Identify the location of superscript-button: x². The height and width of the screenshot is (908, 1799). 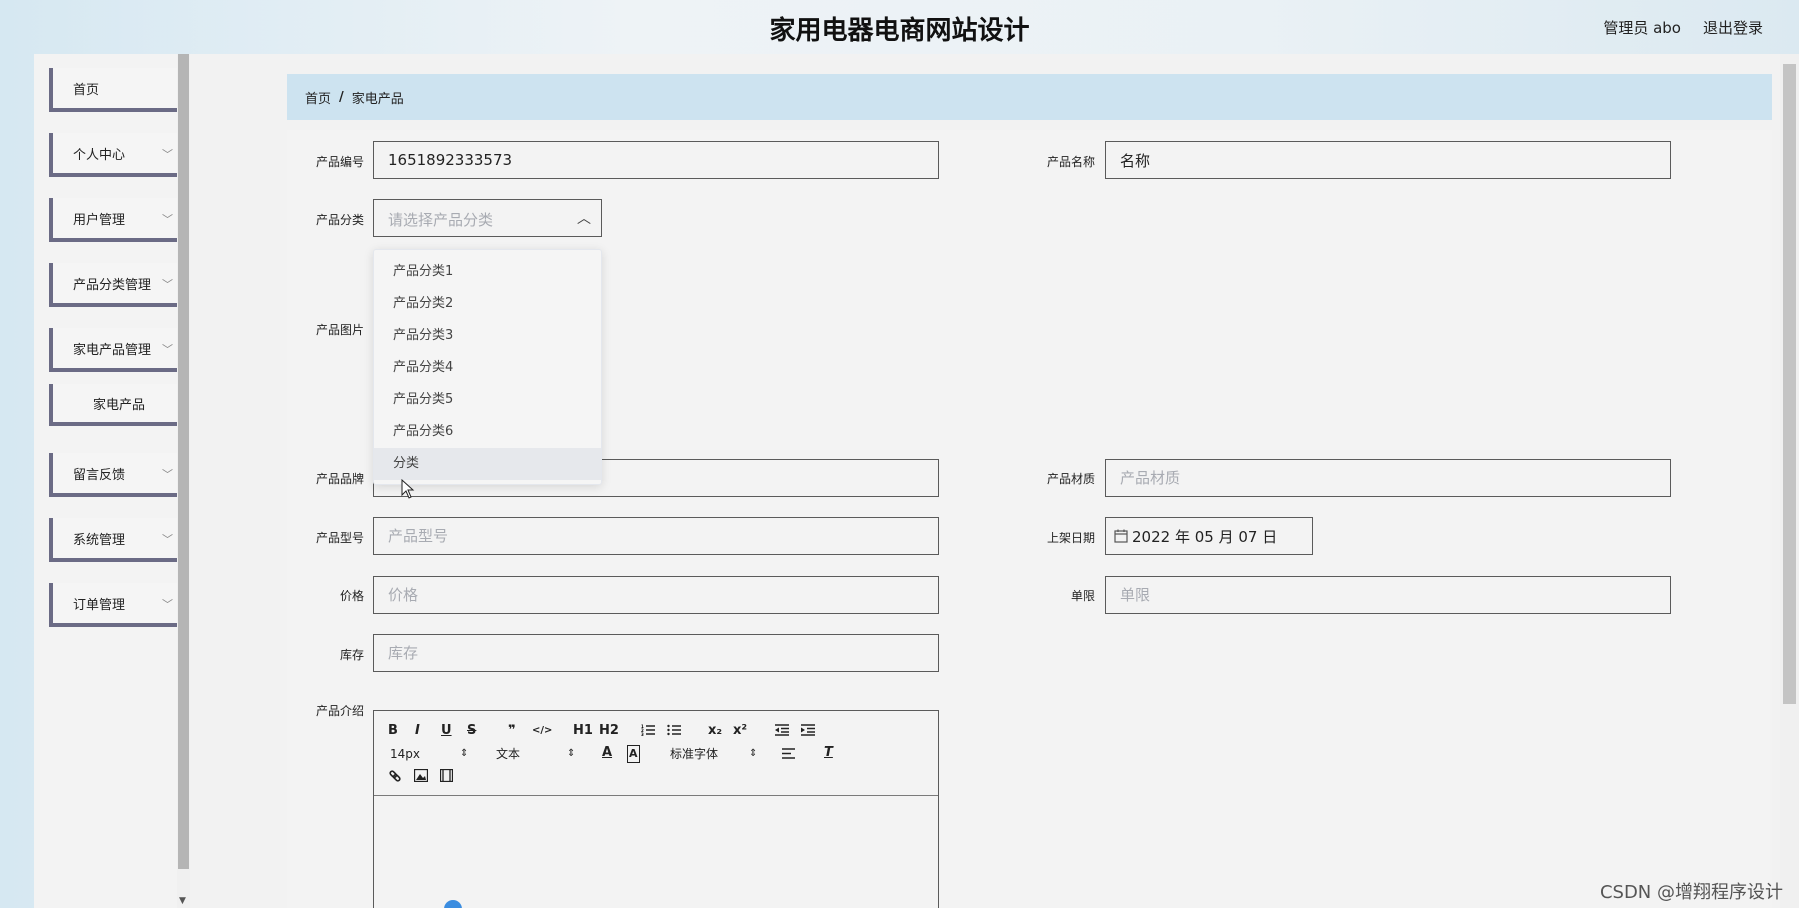
(740, 731).